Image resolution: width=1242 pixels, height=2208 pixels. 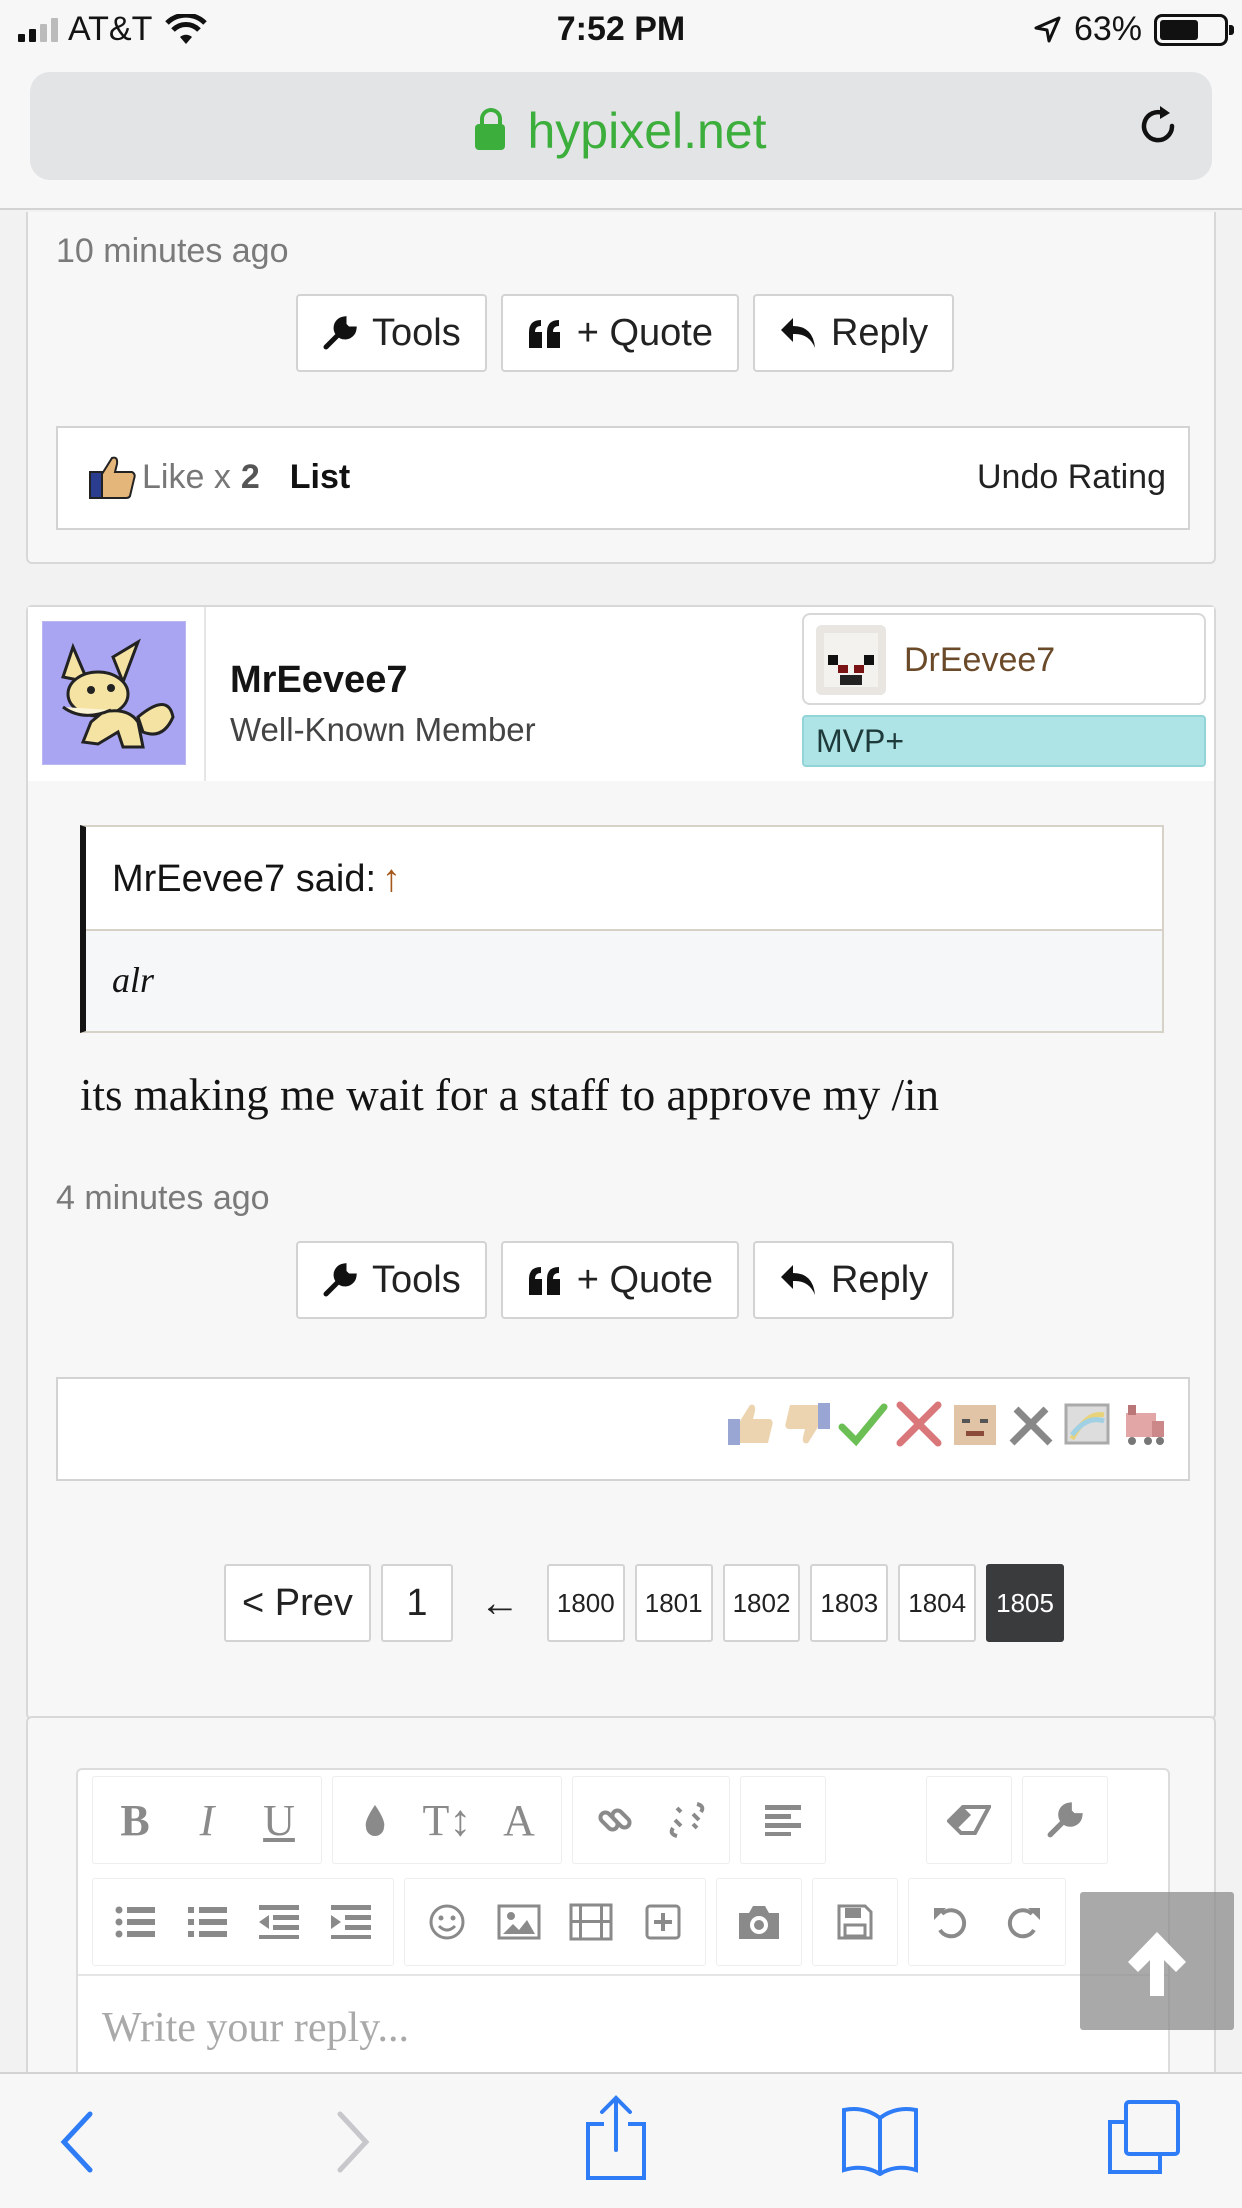 What do you see at coordinates (207, 1820) in the screenshot?
I see `italic-button: I` at bounding box center [207, 1820].